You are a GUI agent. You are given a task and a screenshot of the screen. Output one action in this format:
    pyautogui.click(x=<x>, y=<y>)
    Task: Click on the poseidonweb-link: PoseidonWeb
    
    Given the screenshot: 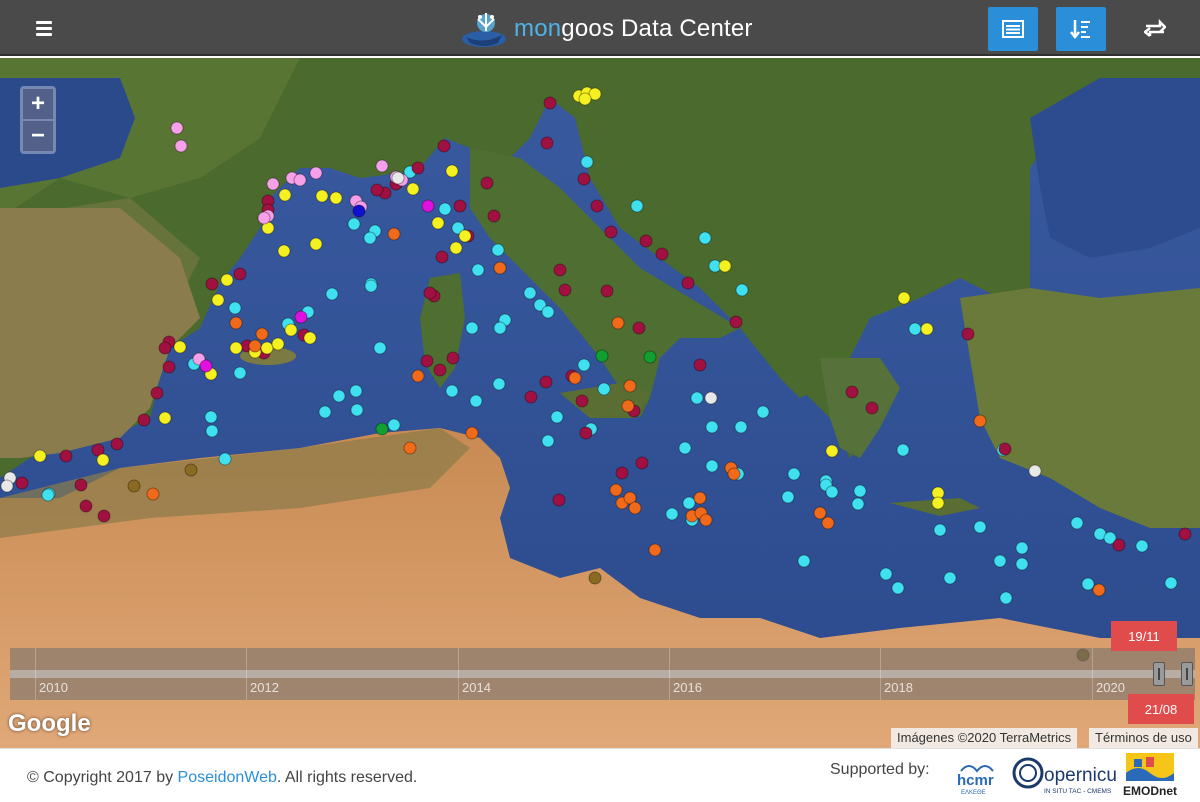 What is the action you would take?
    pyautogui.click(x=227, y=777)
    